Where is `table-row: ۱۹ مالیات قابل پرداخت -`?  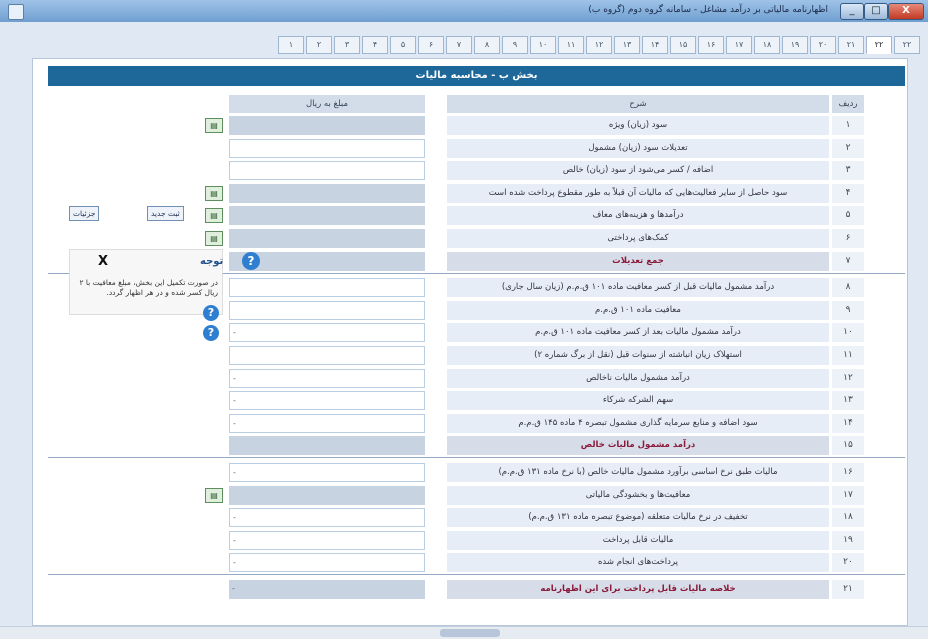 table-row: ۱۹ مالیات قابل پرداخت - is located at coordinates (470, 540).